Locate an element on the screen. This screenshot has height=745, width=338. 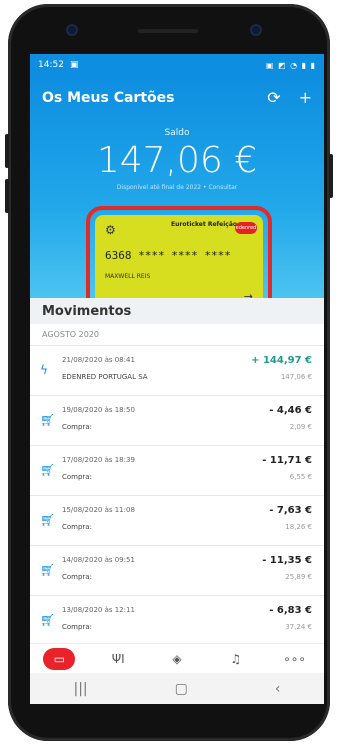
month-label: AGOSTO 2020 is located at coordinates (177, 335).